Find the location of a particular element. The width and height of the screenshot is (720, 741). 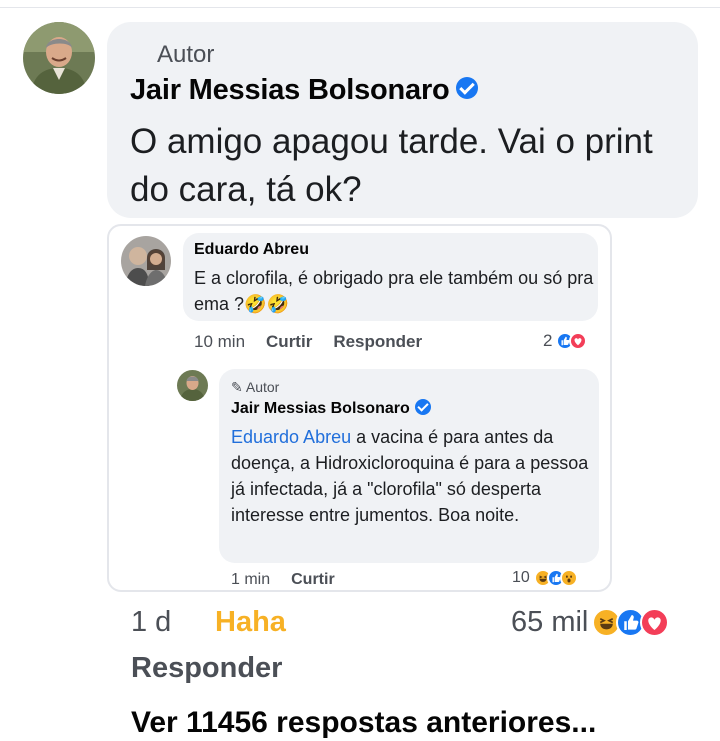

reply-reactions: 10 is located at coordinates (545, 578).